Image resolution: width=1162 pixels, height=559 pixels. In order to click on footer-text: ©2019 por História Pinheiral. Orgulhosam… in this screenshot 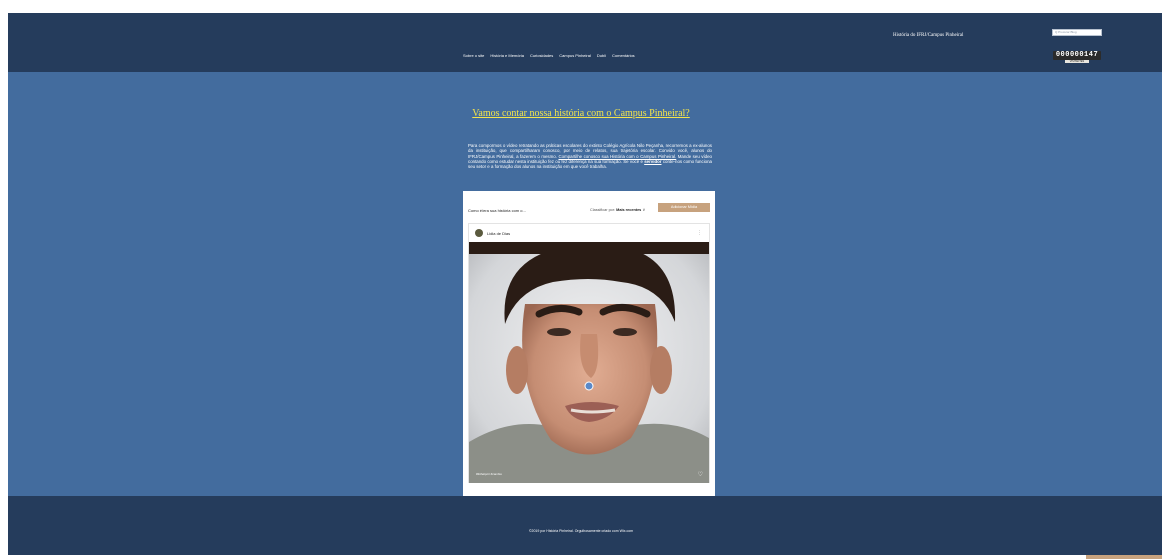, I will do `click(581, 531)`.